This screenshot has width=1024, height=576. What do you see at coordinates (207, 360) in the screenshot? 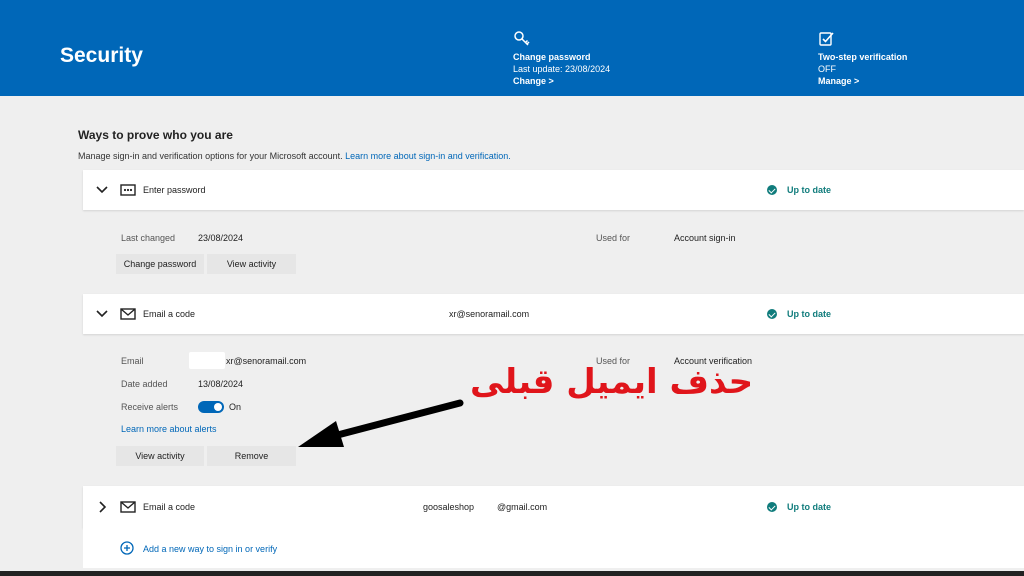
I see `redaction-mask` at bounding box center [207, 360].